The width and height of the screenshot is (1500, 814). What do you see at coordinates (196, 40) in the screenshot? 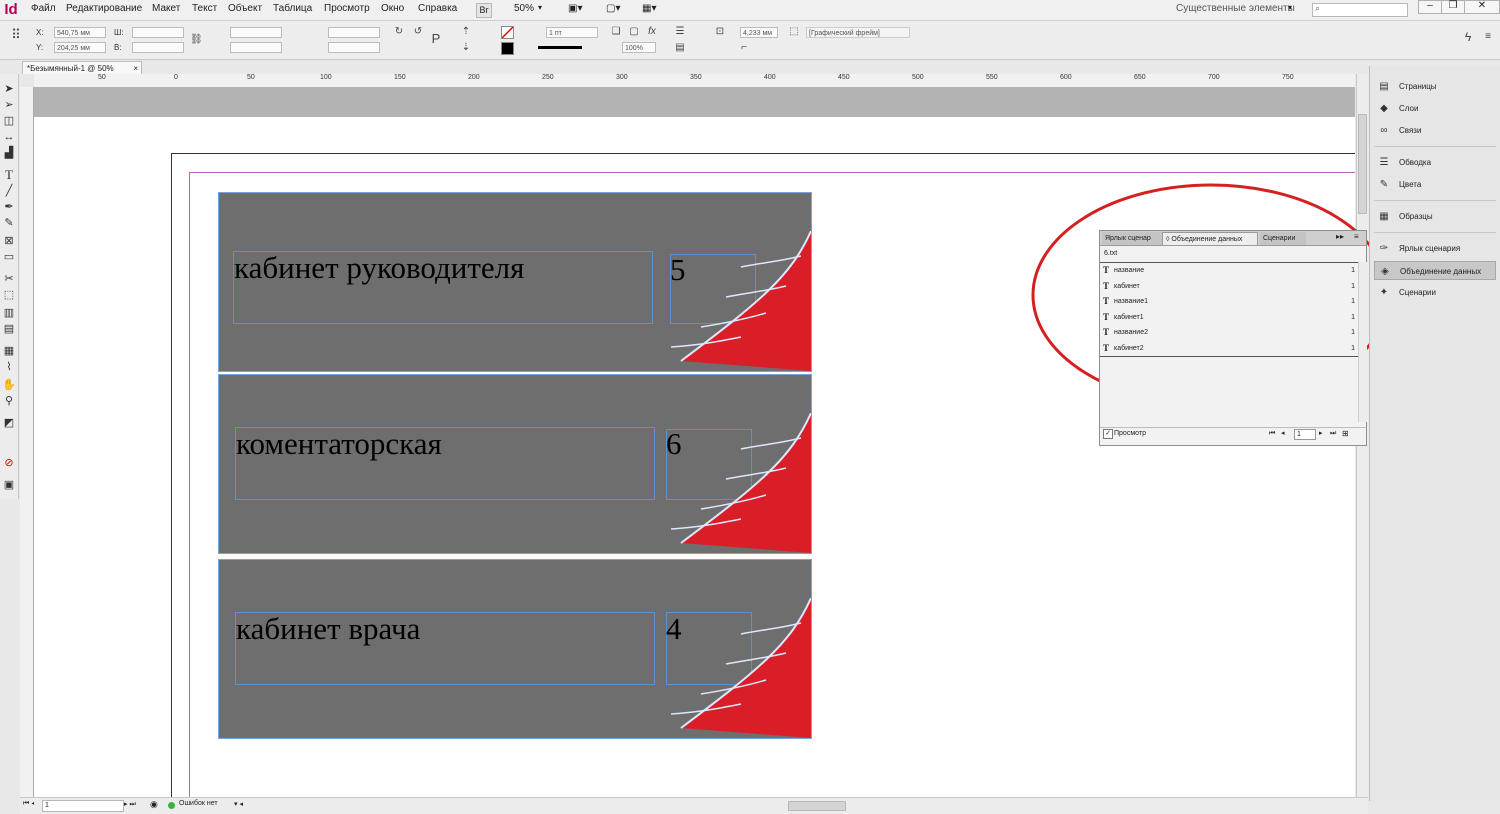
I see `constrain-proportions-icon: ⛓` at bounding box center [196, 40].